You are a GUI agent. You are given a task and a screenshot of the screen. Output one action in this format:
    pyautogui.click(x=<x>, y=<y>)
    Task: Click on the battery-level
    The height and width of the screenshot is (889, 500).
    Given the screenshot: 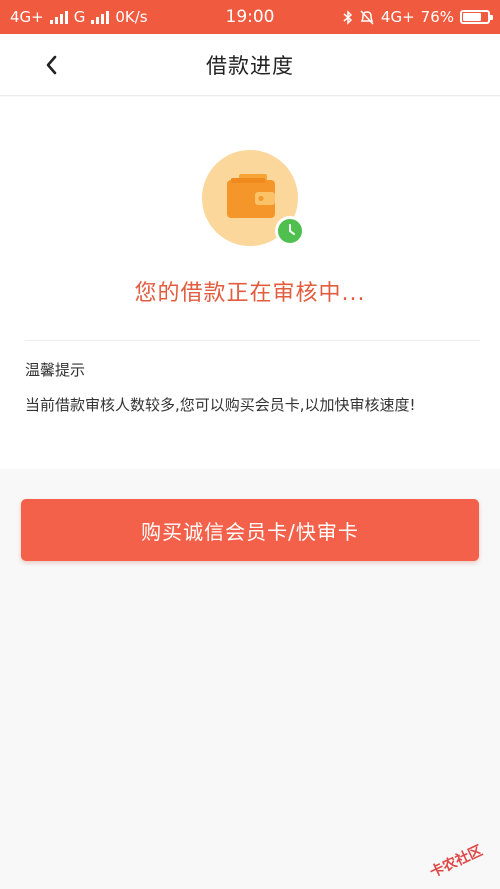 What is the action you would take?
    pyautogui.click(x=472, y=17)
    